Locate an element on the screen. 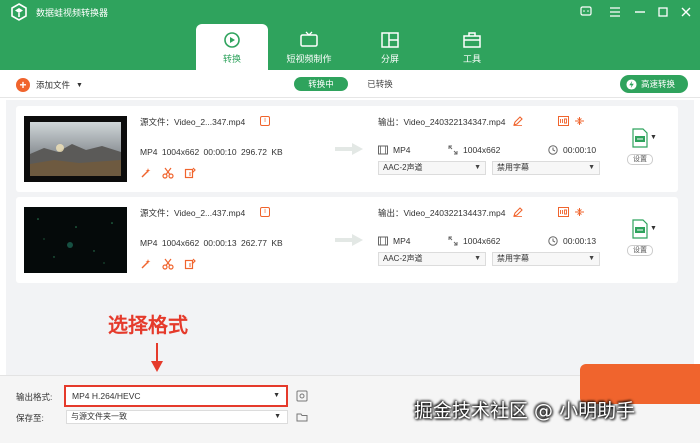  app-logo-icon is located at coordinates (19, 12).